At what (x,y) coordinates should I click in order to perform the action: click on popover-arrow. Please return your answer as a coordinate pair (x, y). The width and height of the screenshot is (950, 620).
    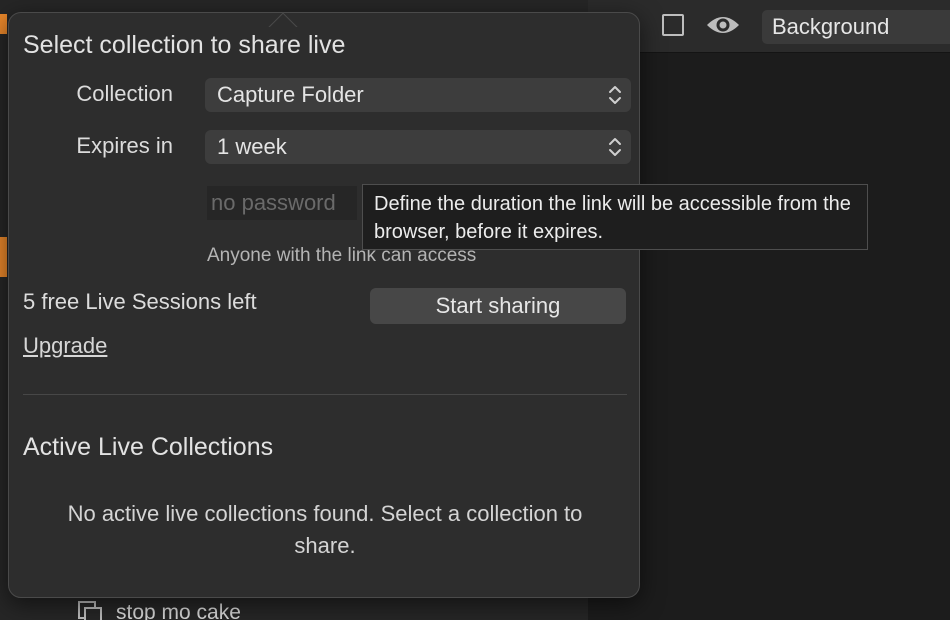
    Looking at the image, I should click on (283, 19).